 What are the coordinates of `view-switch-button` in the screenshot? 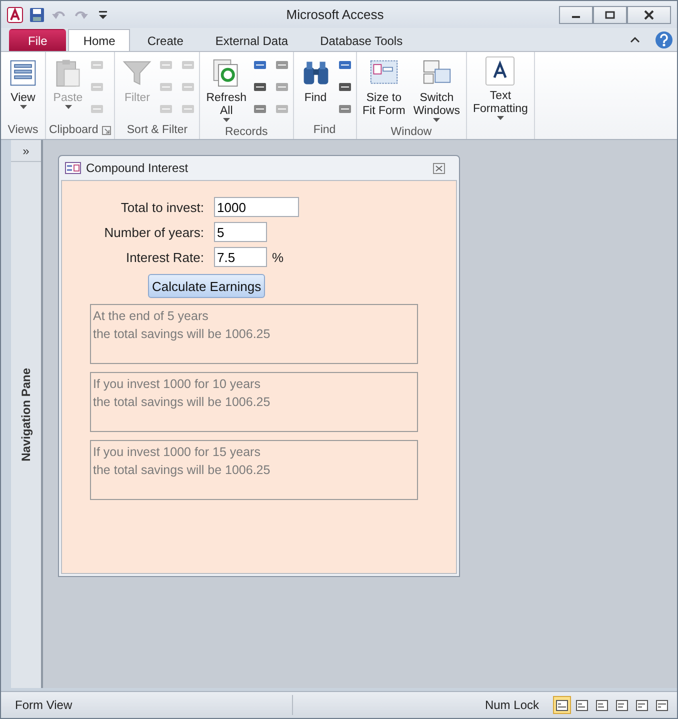 It's located at (562, 705).